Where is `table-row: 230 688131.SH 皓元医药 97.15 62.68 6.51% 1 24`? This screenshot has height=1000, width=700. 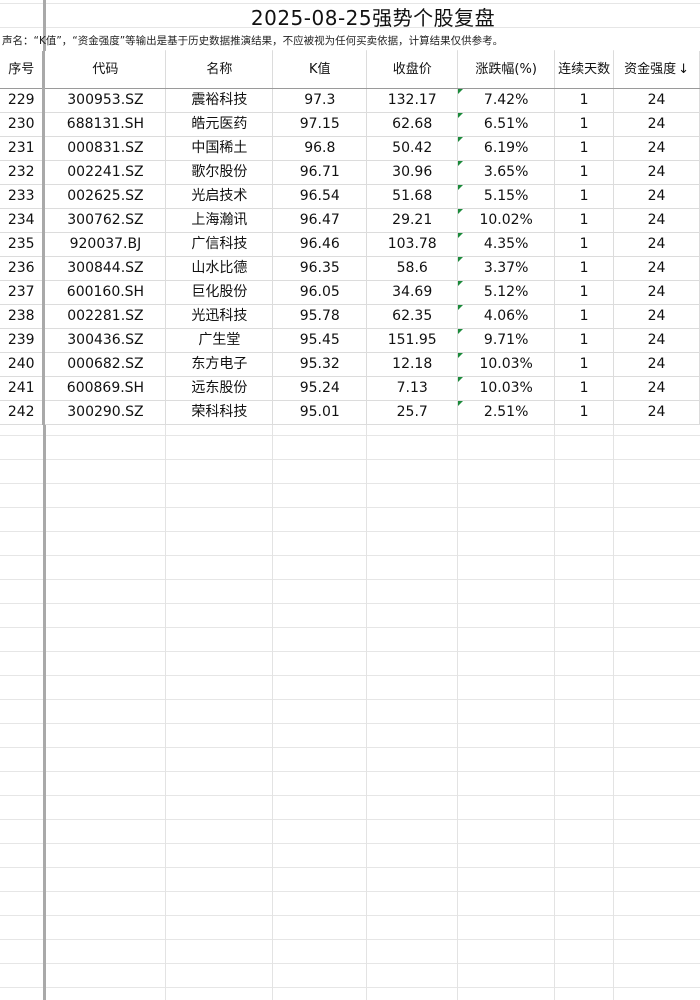 table-row: 230 688131.SH 皓元医药 97.15 62.68 6.51% 1 24 is located at coordinates (350, 124).